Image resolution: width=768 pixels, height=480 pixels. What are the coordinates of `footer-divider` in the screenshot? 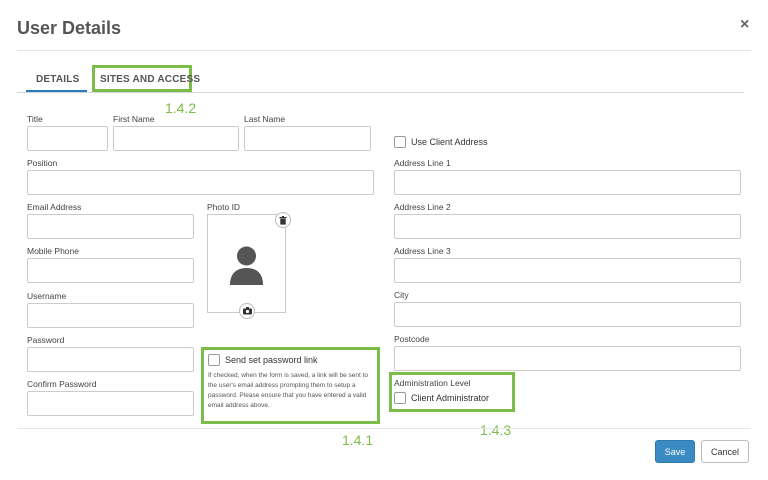 It's located at (384, 428).